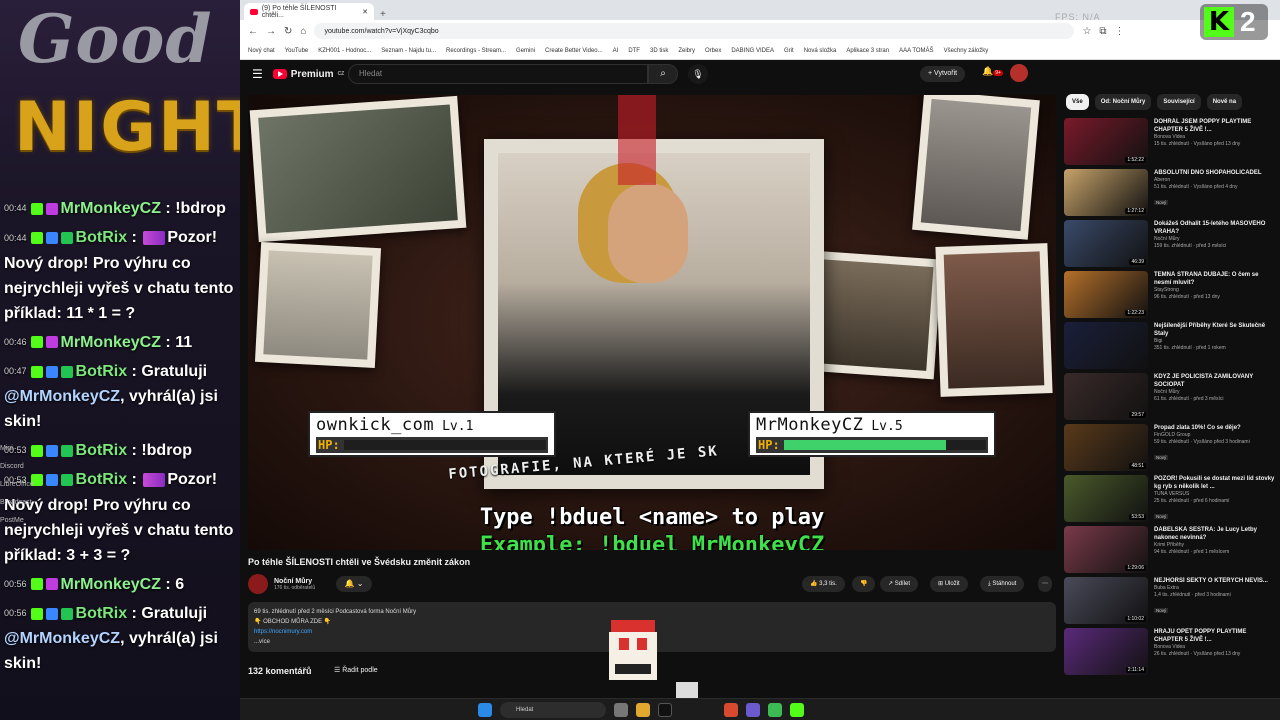 Image resolution: width=1280 pixels, height=720 pixels. I want to click on bookmark-item: DABING VIDEA, so click(752, 51).